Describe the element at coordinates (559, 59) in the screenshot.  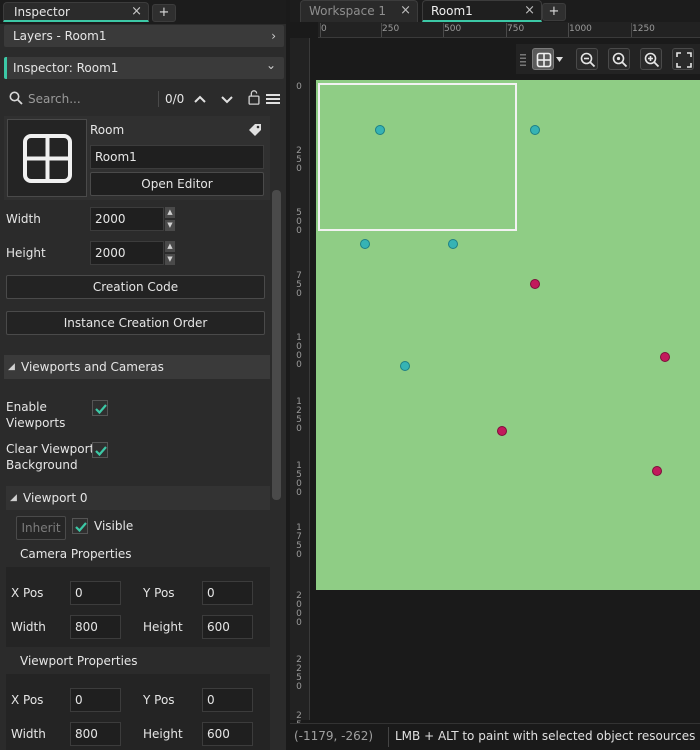
I see `dropdown-arrow-icon` at that location.